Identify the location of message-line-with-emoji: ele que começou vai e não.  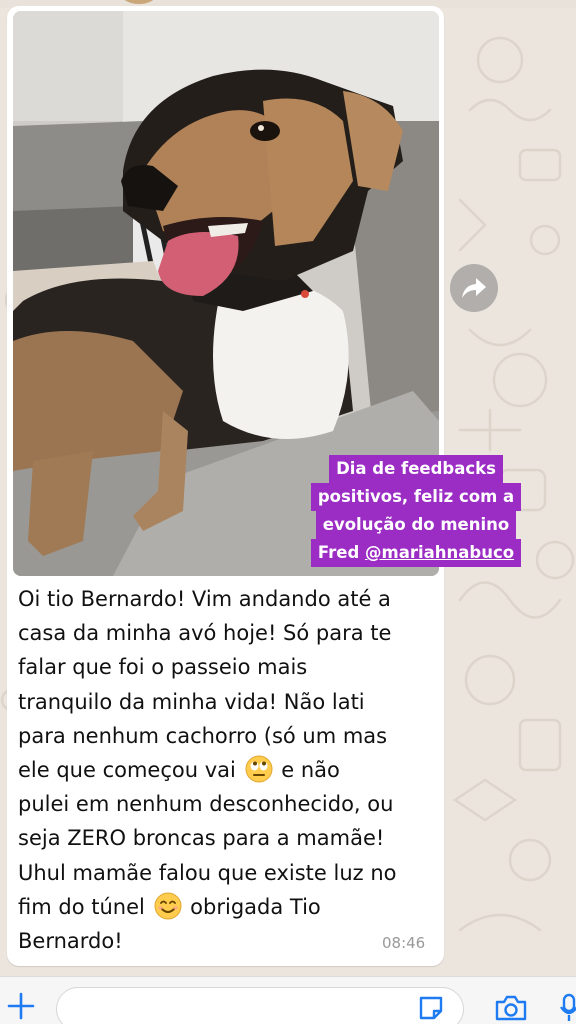
(228, 770).